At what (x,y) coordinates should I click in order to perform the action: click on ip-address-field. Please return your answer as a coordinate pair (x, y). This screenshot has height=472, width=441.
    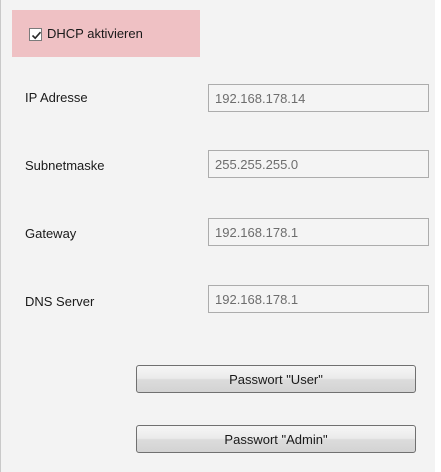
    Looking at the image, I should click on (318, 98).